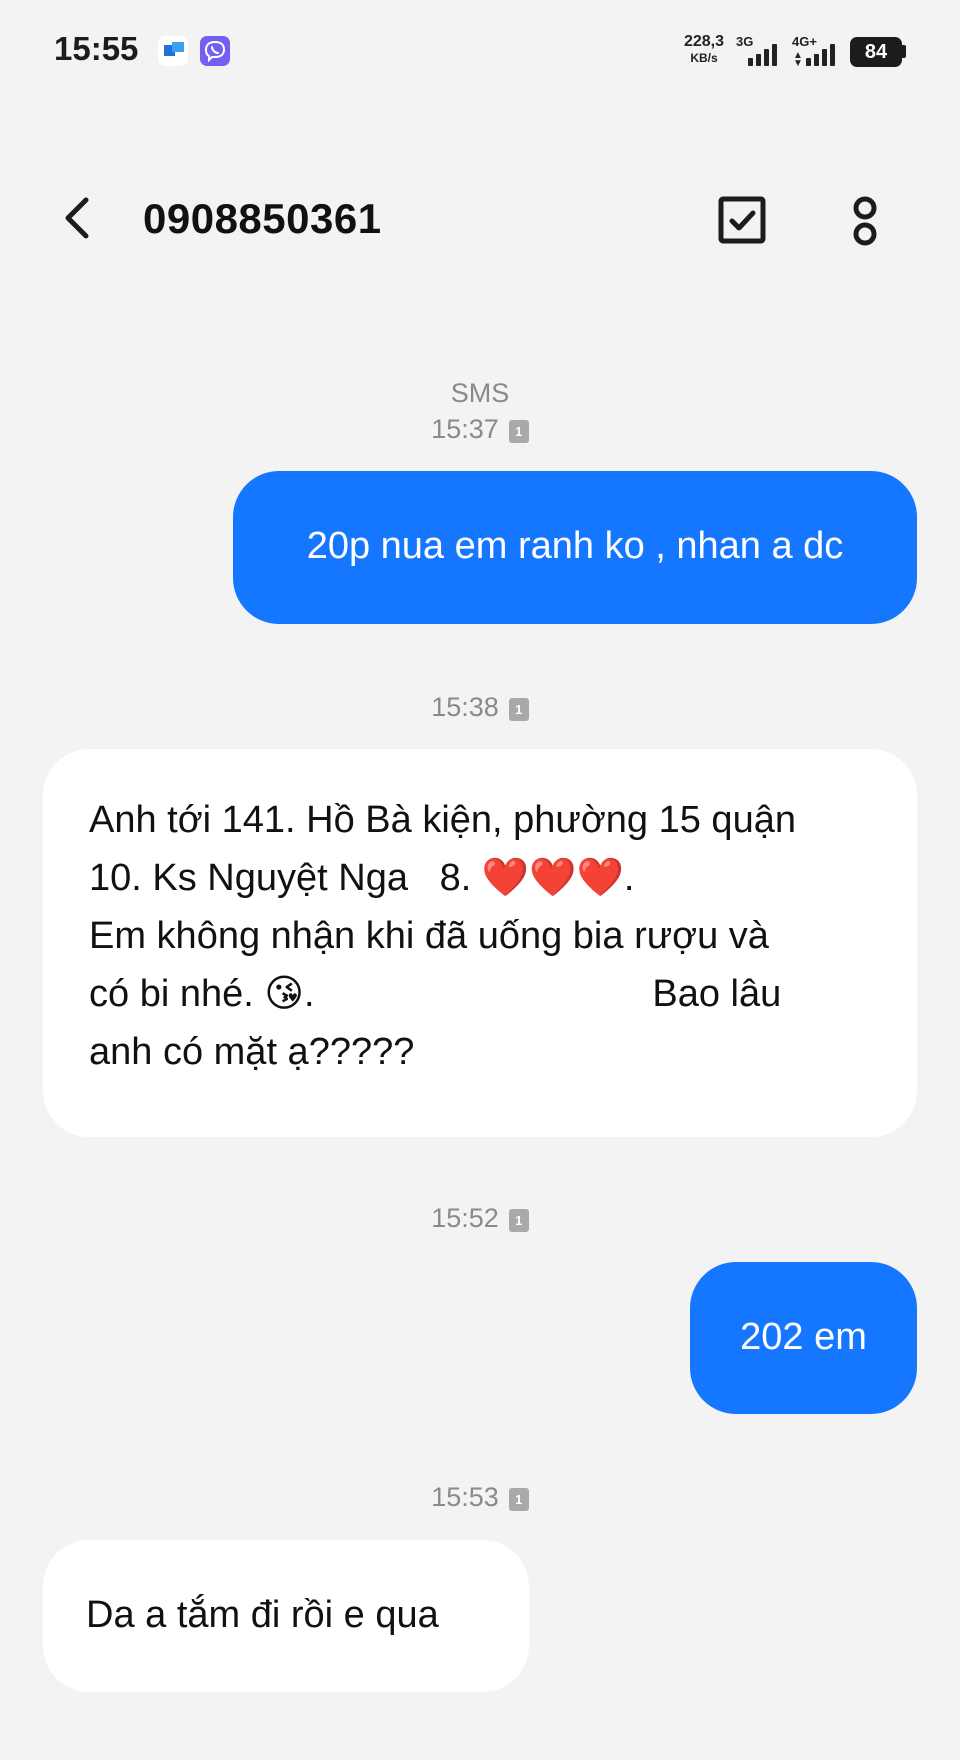 The height and width of the screenshot is (1760, 960). Describe the element at coordinates (173, 51) in the screenshot. I see `outlook-icon` at that location.